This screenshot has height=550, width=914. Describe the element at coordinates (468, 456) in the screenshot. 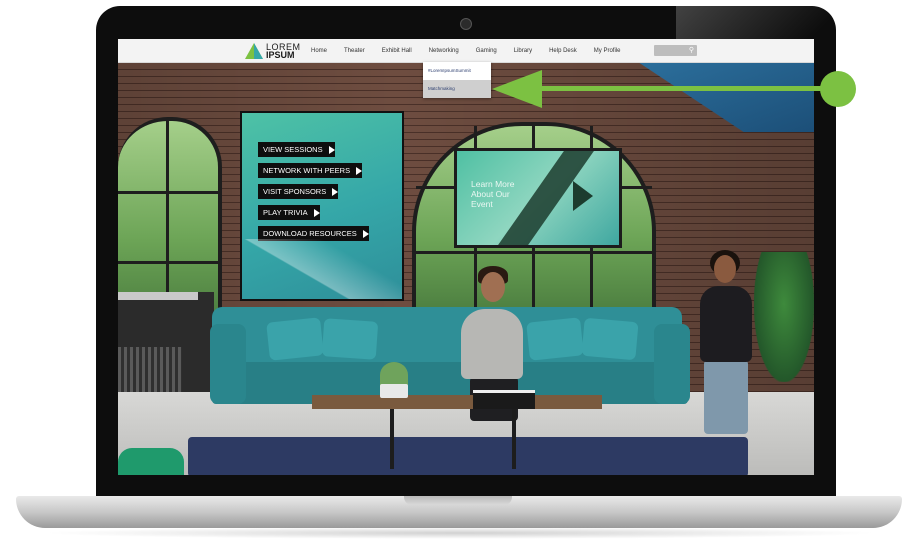

I see `rug` at that location.